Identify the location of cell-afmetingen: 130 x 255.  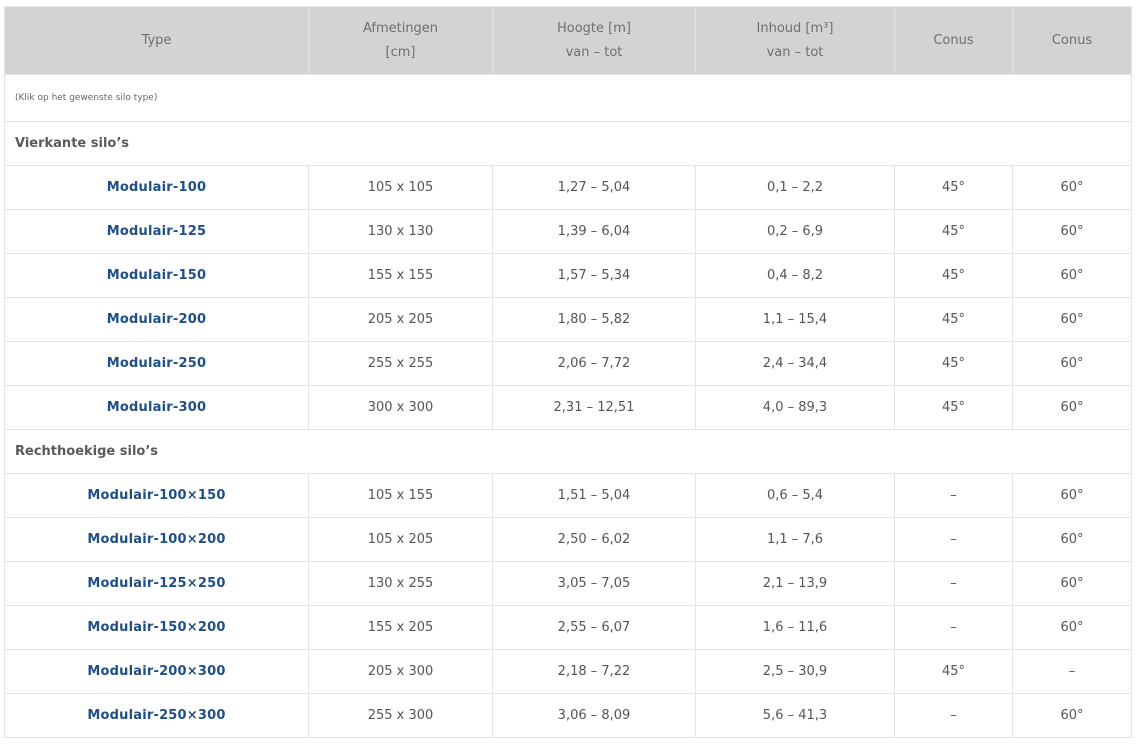
(400, 583).